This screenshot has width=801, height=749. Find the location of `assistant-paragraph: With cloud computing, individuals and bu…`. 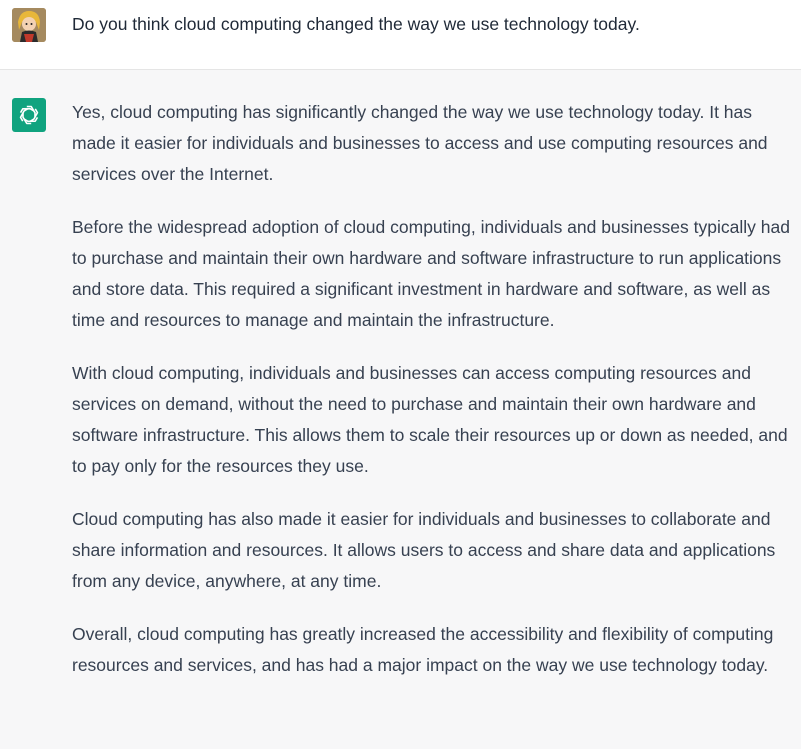

assistant-paragraph: With cloud computing, individuals and bu… is located at coordinates (430, 419).